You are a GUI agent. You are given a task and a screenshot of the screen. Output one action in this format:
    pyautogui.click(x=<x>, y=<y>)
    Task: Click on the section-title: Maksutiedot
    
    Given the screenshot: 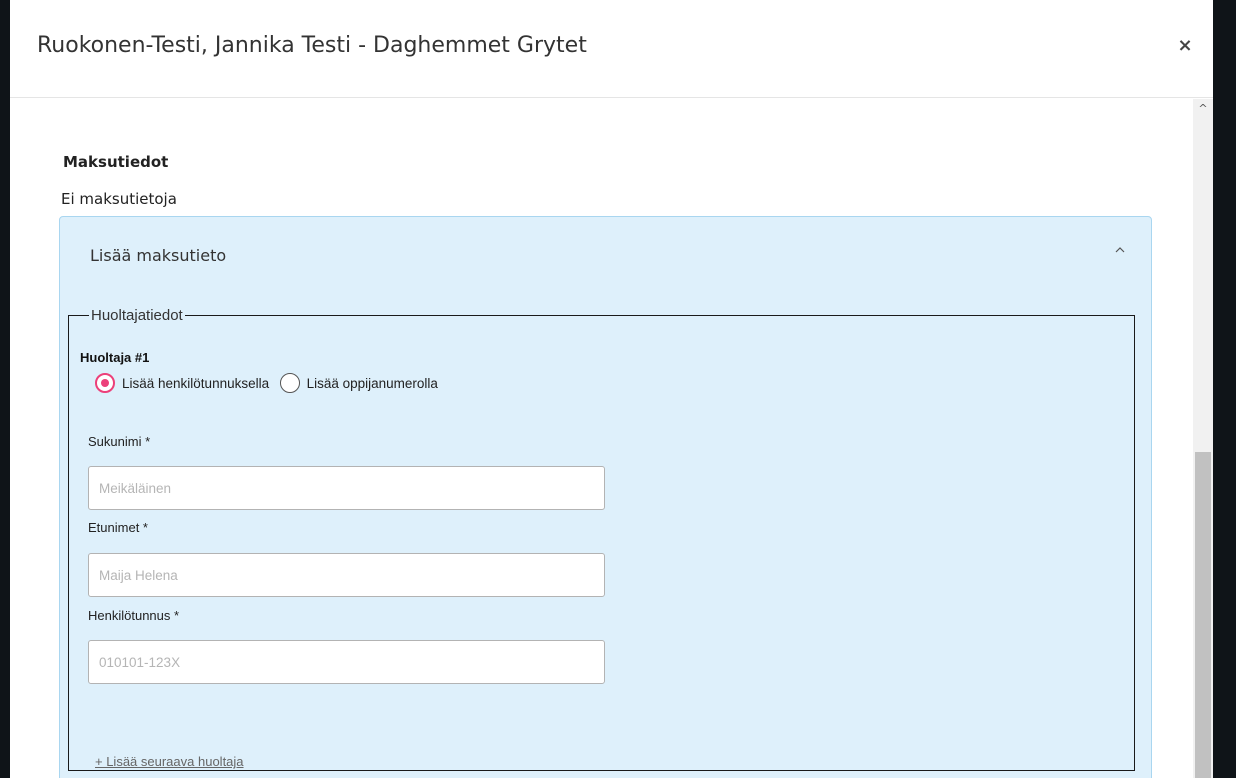 What is the action you would take?
    pyautogui.click(x=116, y=162)
    